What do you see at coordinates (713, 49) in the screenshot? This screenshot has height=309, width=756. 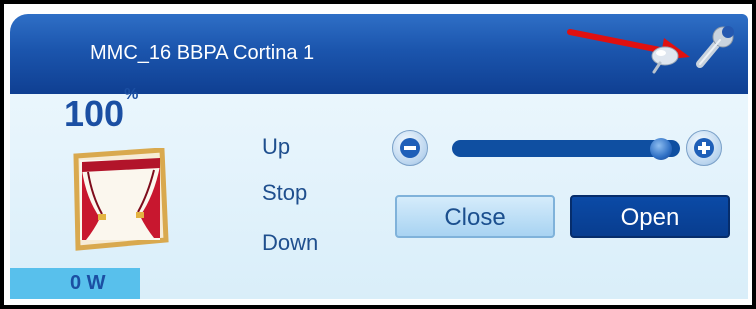 I see `wrench-icon` at bounding box center [713, 49].